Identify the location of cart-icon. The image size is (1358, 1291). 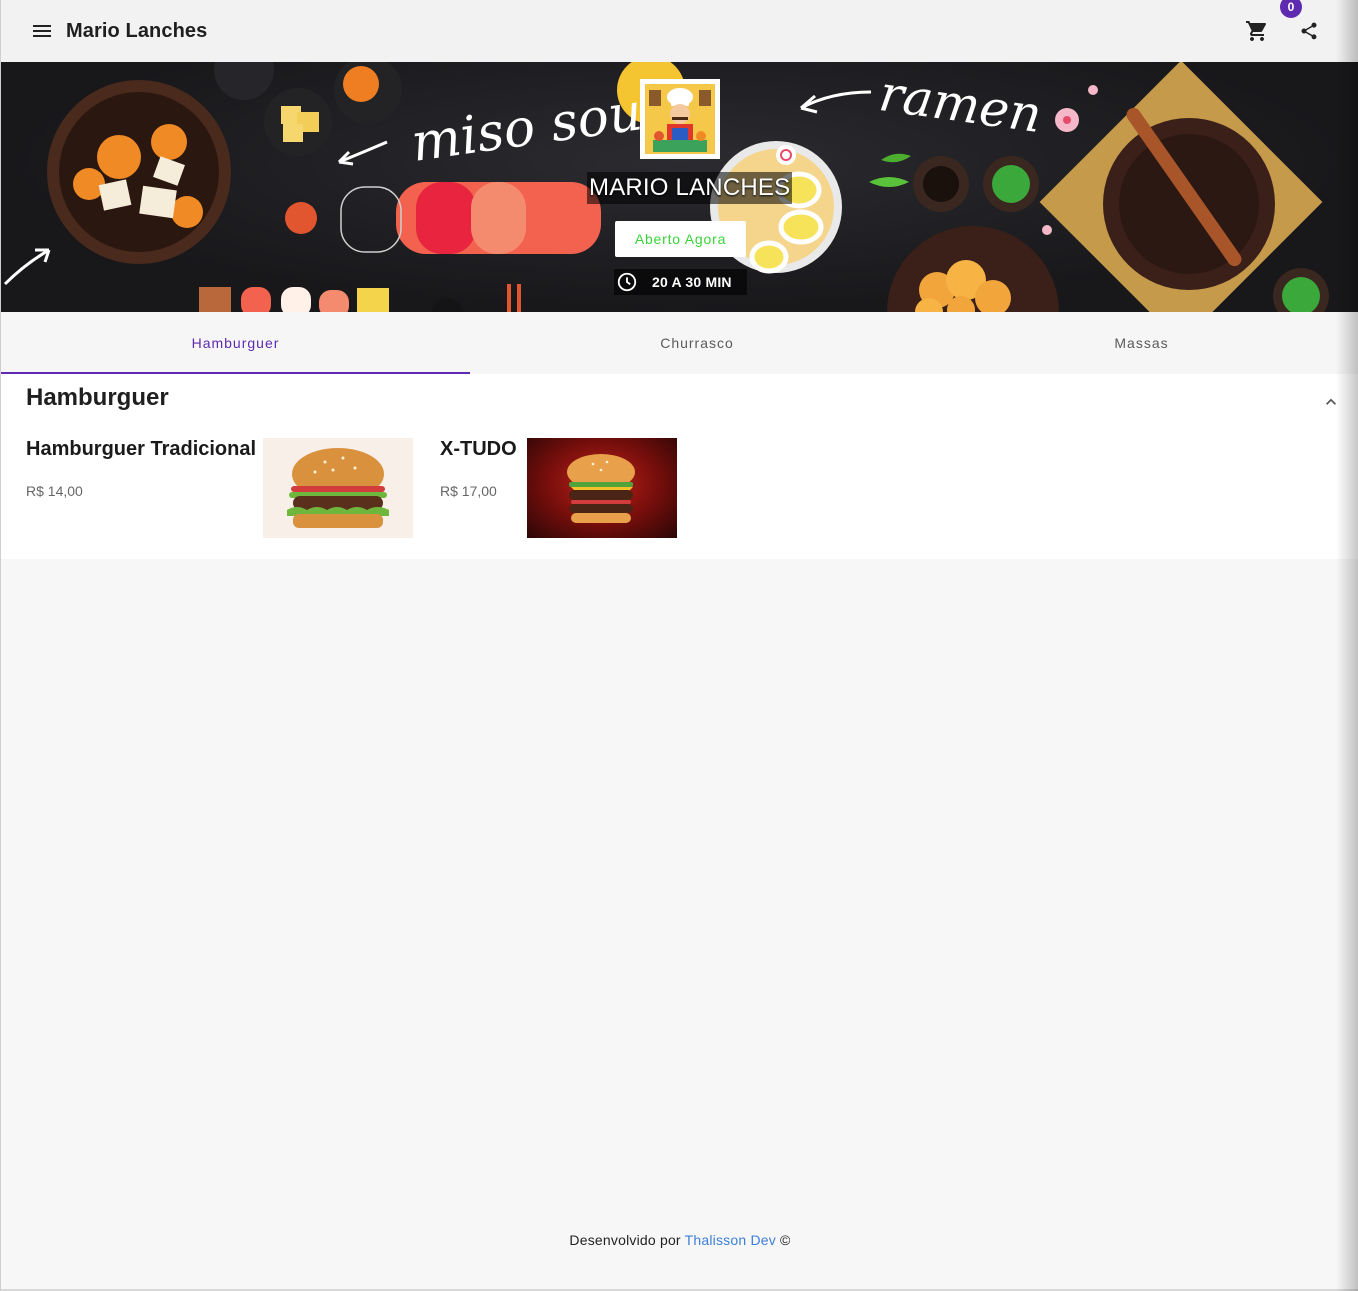
(1256, 31).